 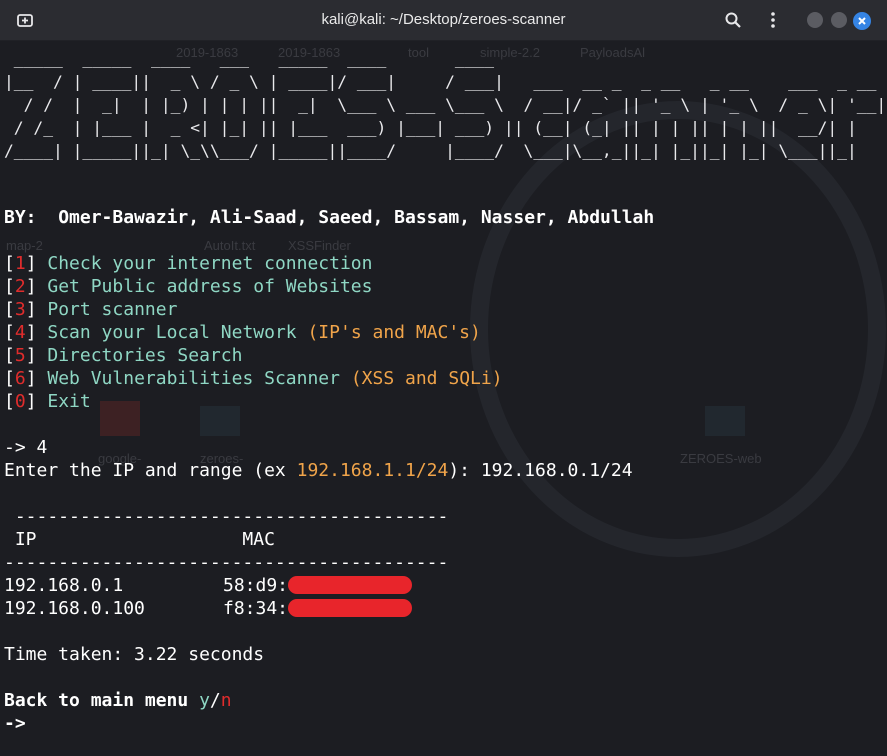 What do you see at coordinates (74, 608) in the screenshot?
I see `row-ip: 192.168.0.100` at bounding box center [74, 608].